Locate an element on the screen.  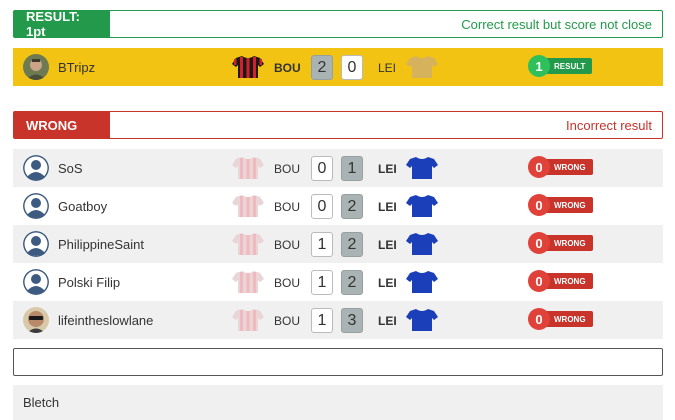
username: BTripz is located at coordinates (76, 67).